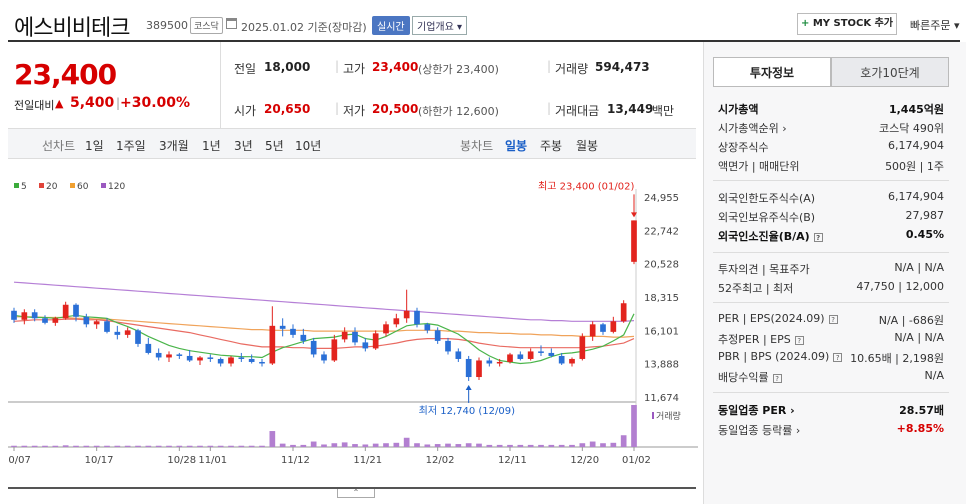  What do you see at coordinates (174, 145) in the screenshot?
I see `period-3m: 3개월` at bounding box center [174, 145].